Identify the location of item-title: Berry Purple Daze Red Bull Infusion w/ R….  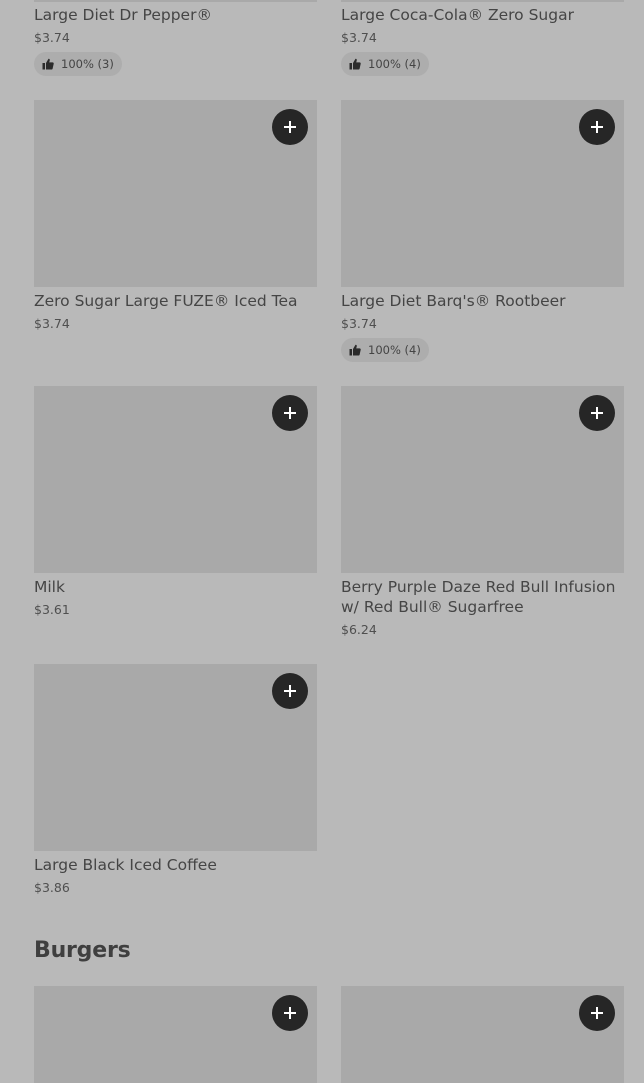
(478, 597).